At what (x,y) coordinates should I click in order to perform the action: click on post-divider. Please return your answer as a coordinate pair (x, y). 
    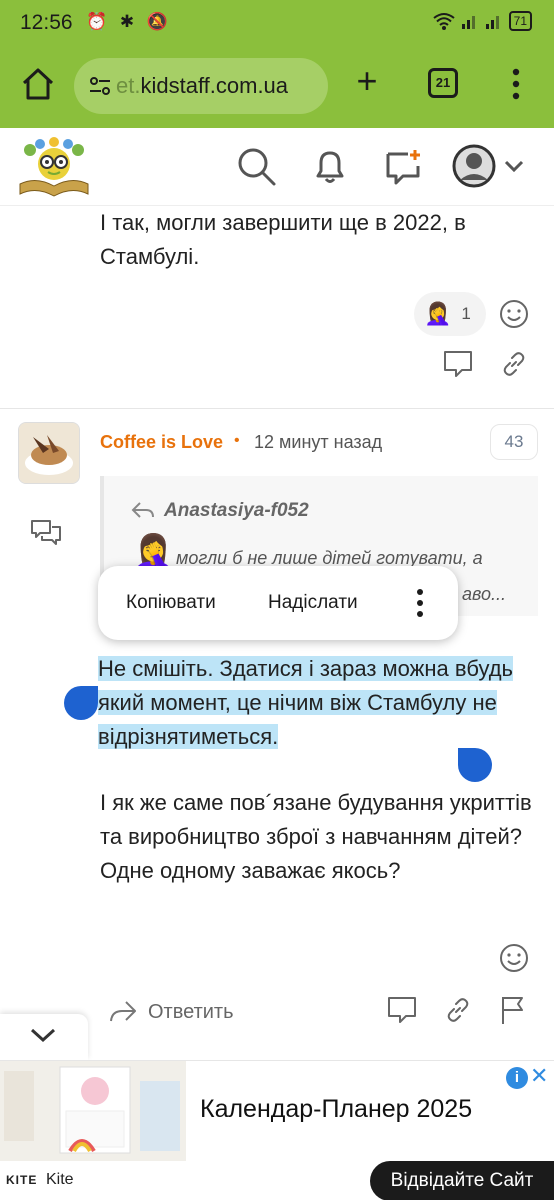
    Looking at the image, I should click on (277, 408).